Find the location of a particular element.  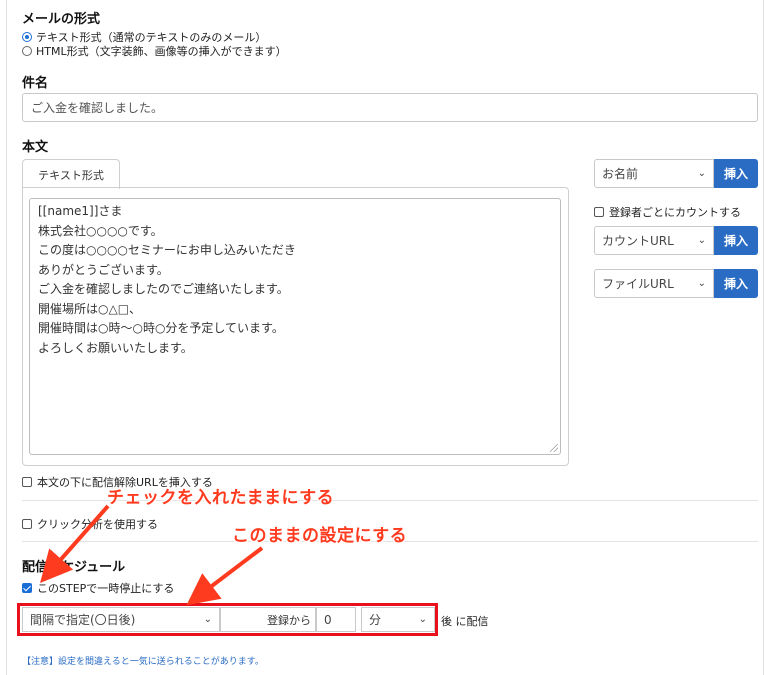

arrow-to-schedule-settings is located at coordinates (225, 576).